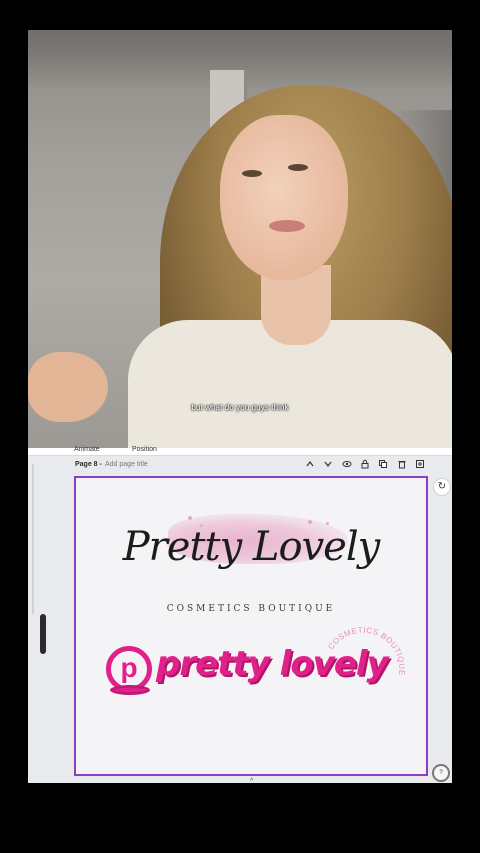  Describe the element at coordinates (441, 773) in the screenshot. I see `help-icon: ?` at that location.